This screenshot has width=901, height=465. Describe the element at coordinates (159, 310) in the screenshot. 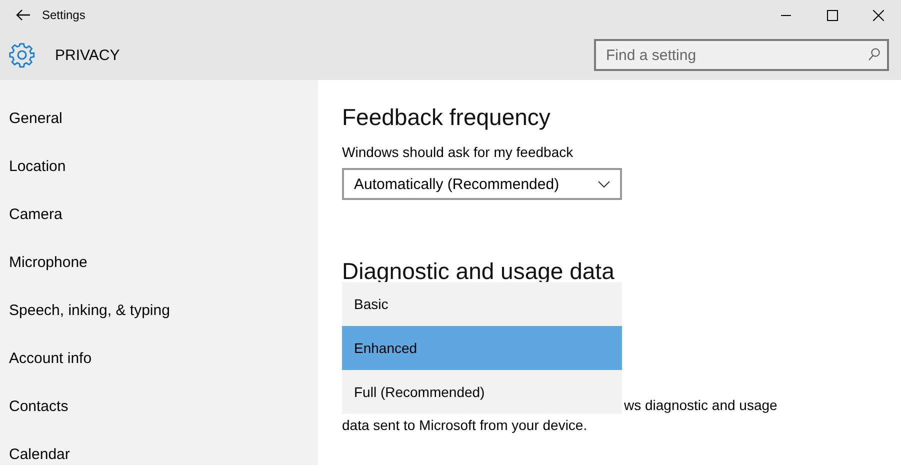

I see `sidebar-item: Speech, inking, & typing` at that location.